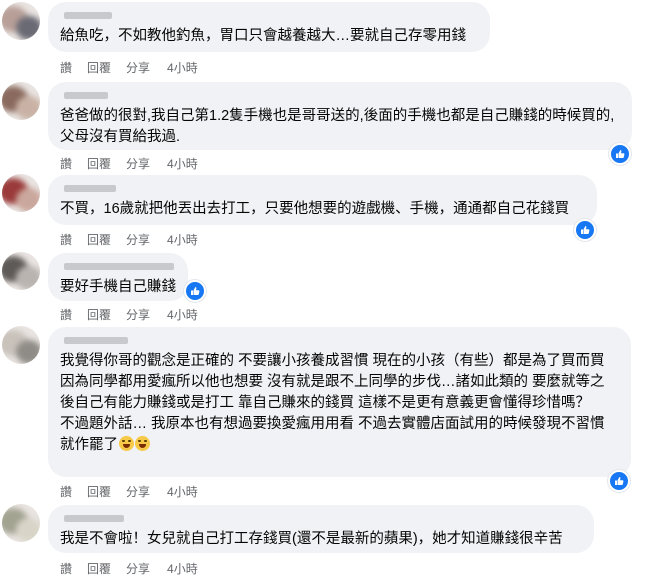 Image resolution: width=645 pixels, height=579 pixels. I want to click on comment-text: 我是不會啦！女兒就自己打工存錢買(還不是最新的蘋果)，她才知道賺錢很辛苦, so click(311, 539).